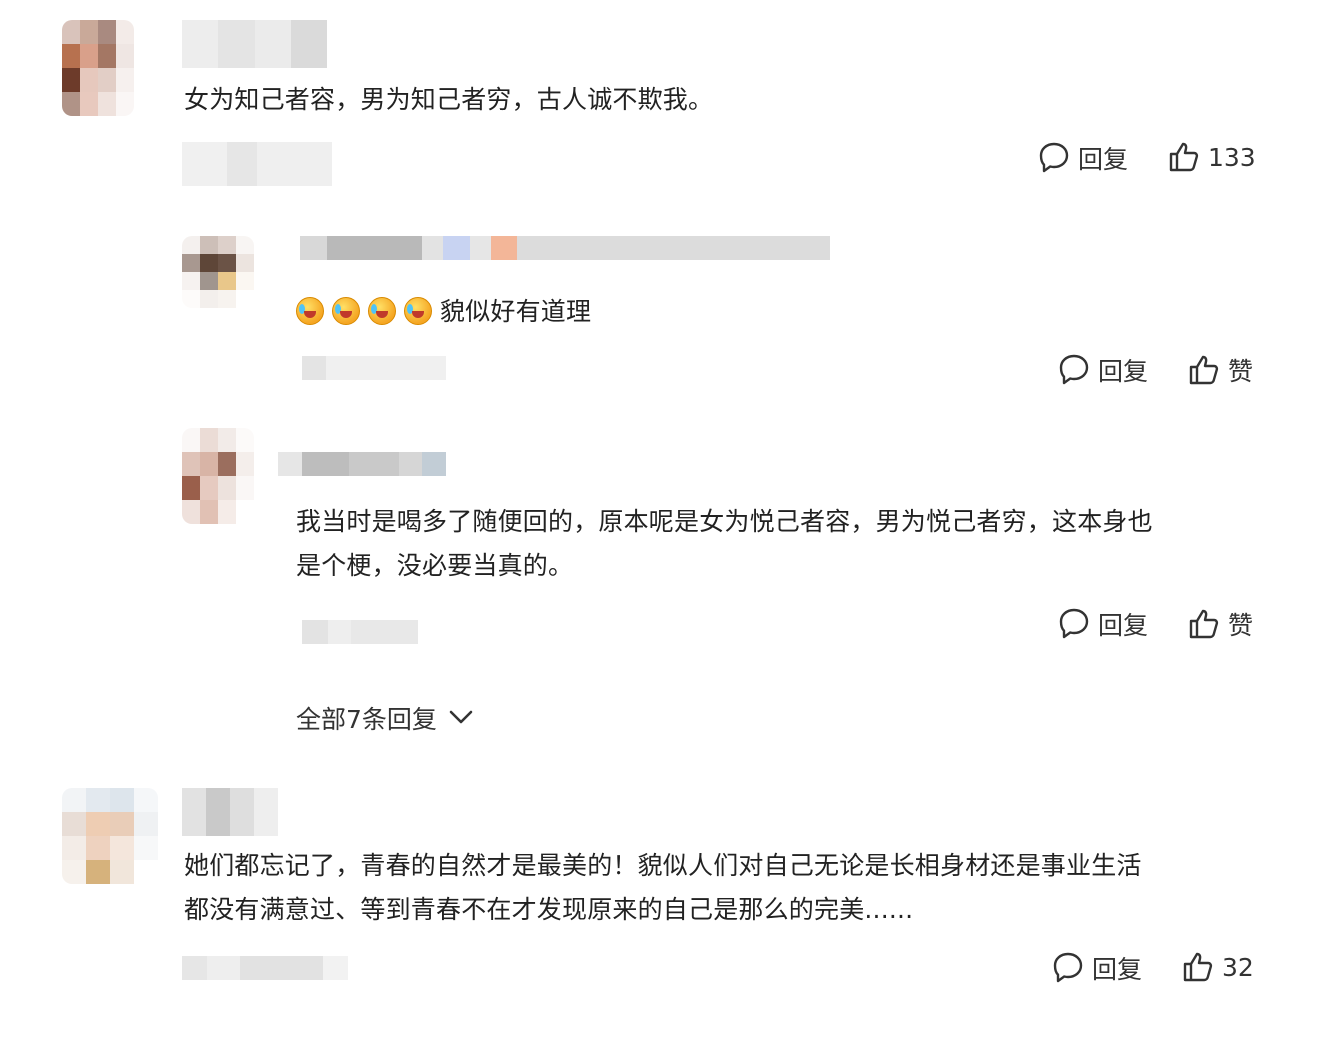  What do you see at coordinates (449, 99) in the screenshot?
I see `comment-text: 女为知己者容，男为知己者穷，古人诚不欺我。` at bounding box center [449, 99].